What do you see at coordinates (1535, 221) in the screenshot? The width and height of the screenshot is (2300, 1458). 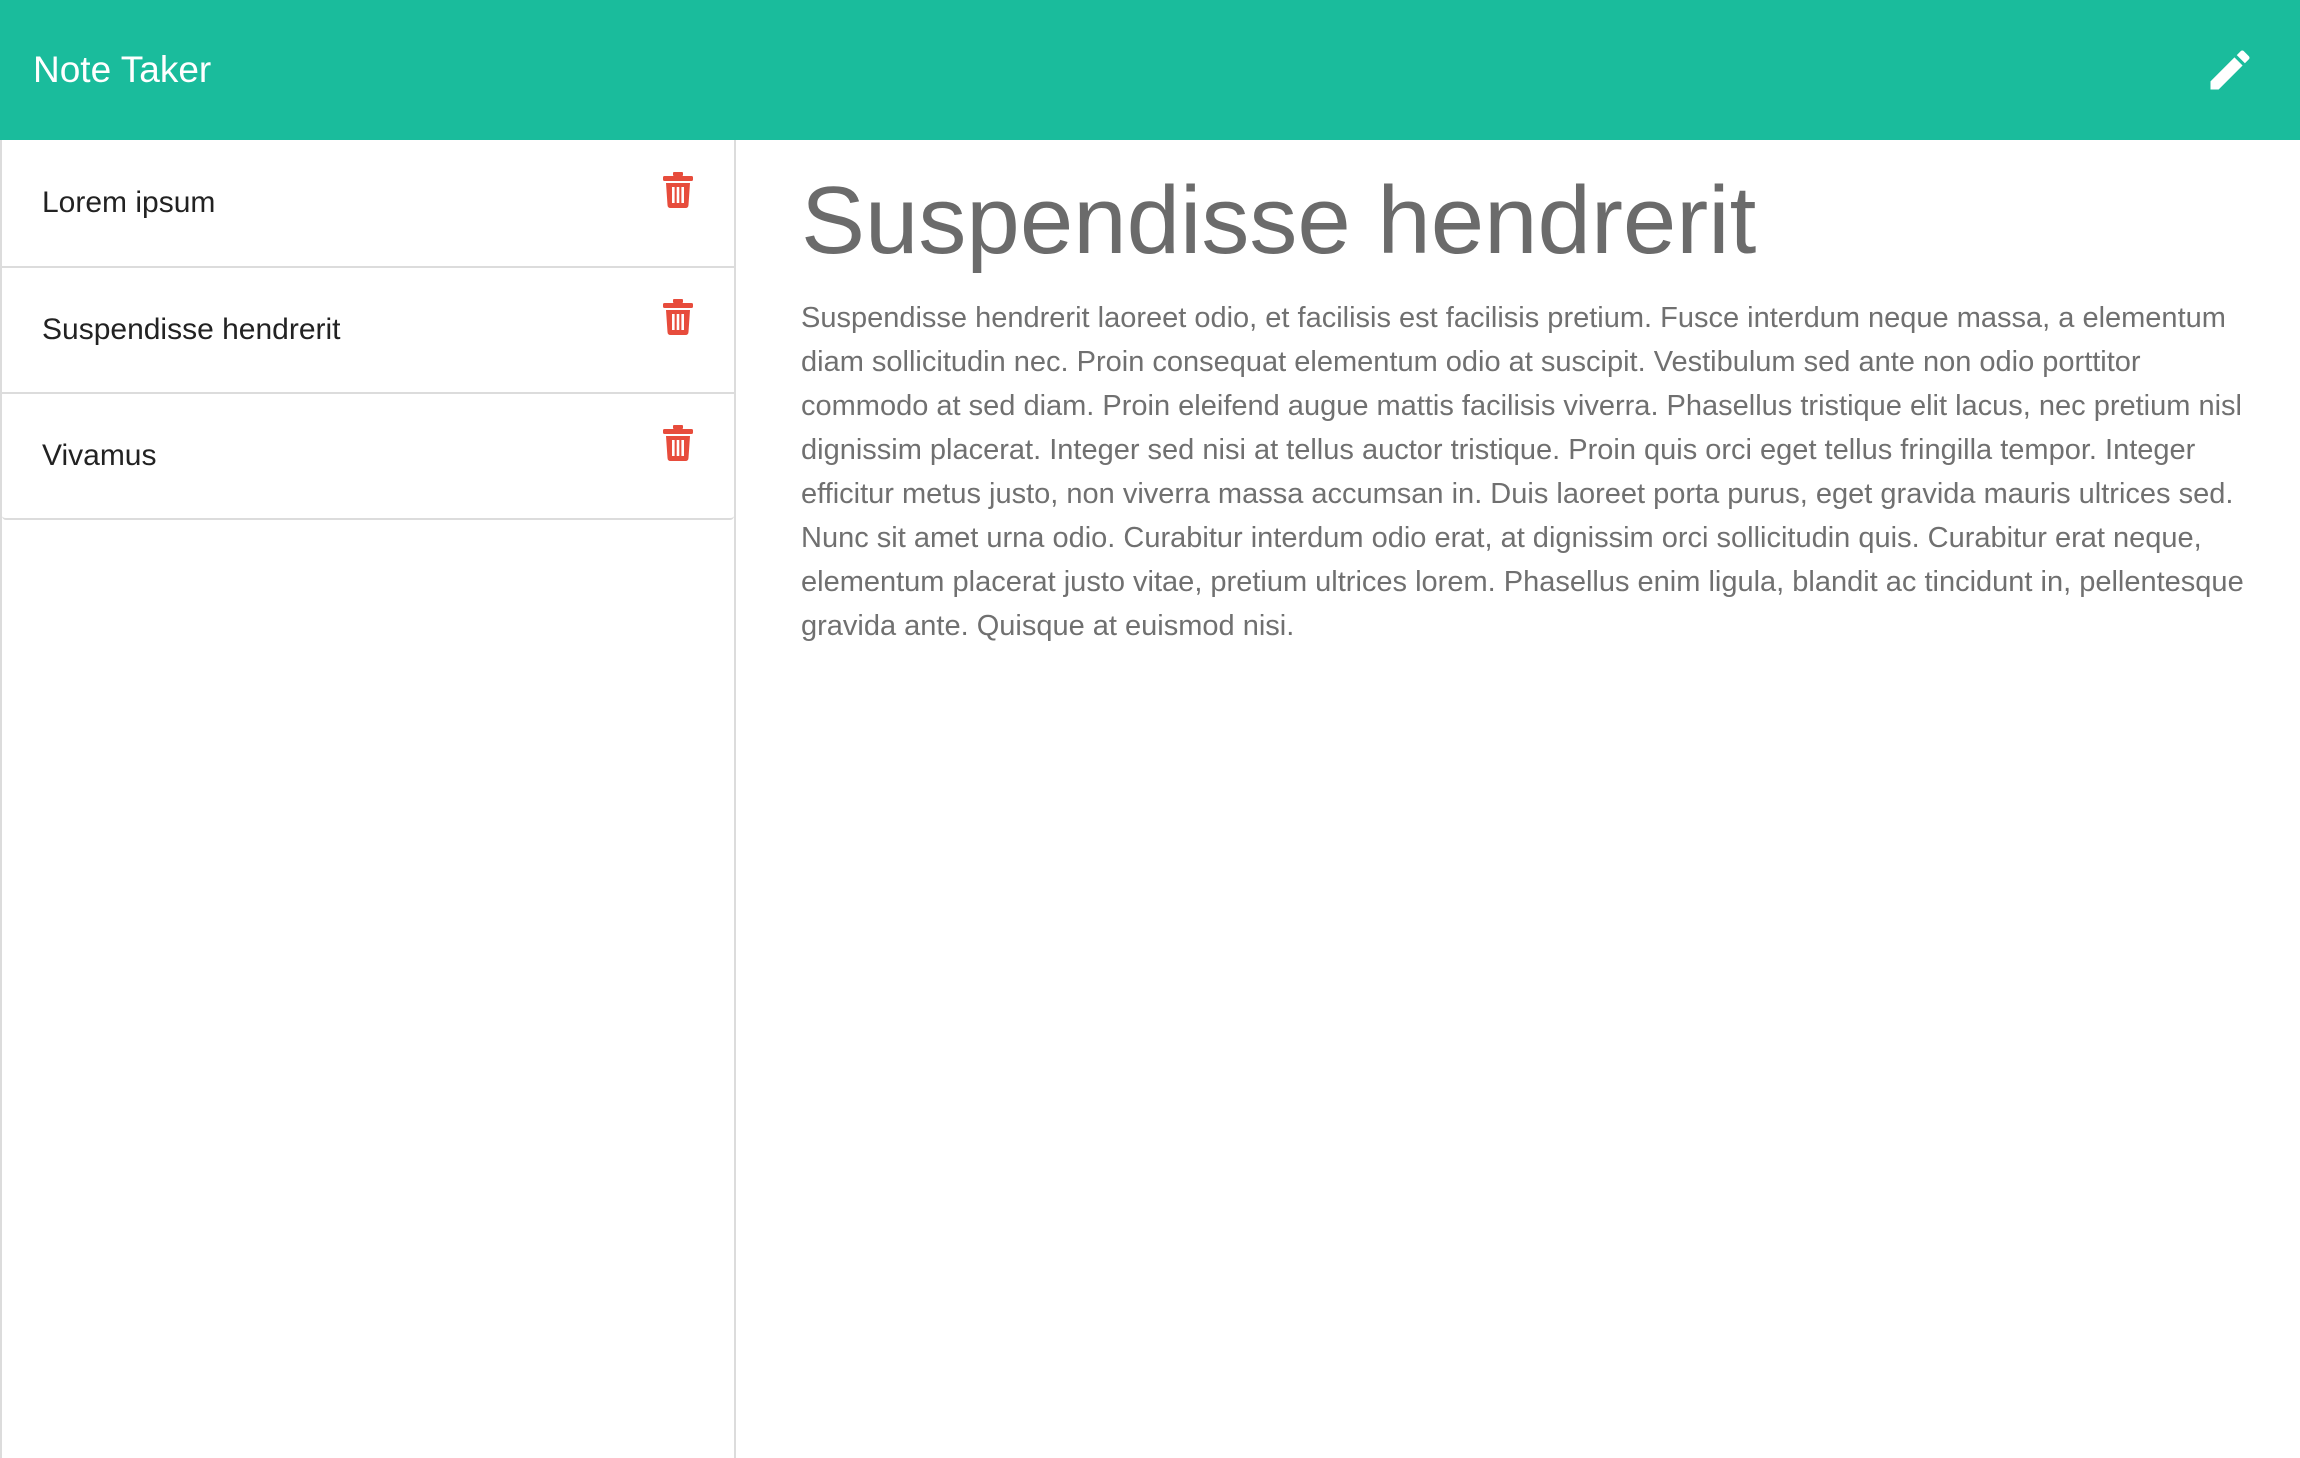 I see `note-title-display: Suspendisse hendrerit` at bounding box center [1535, 221].